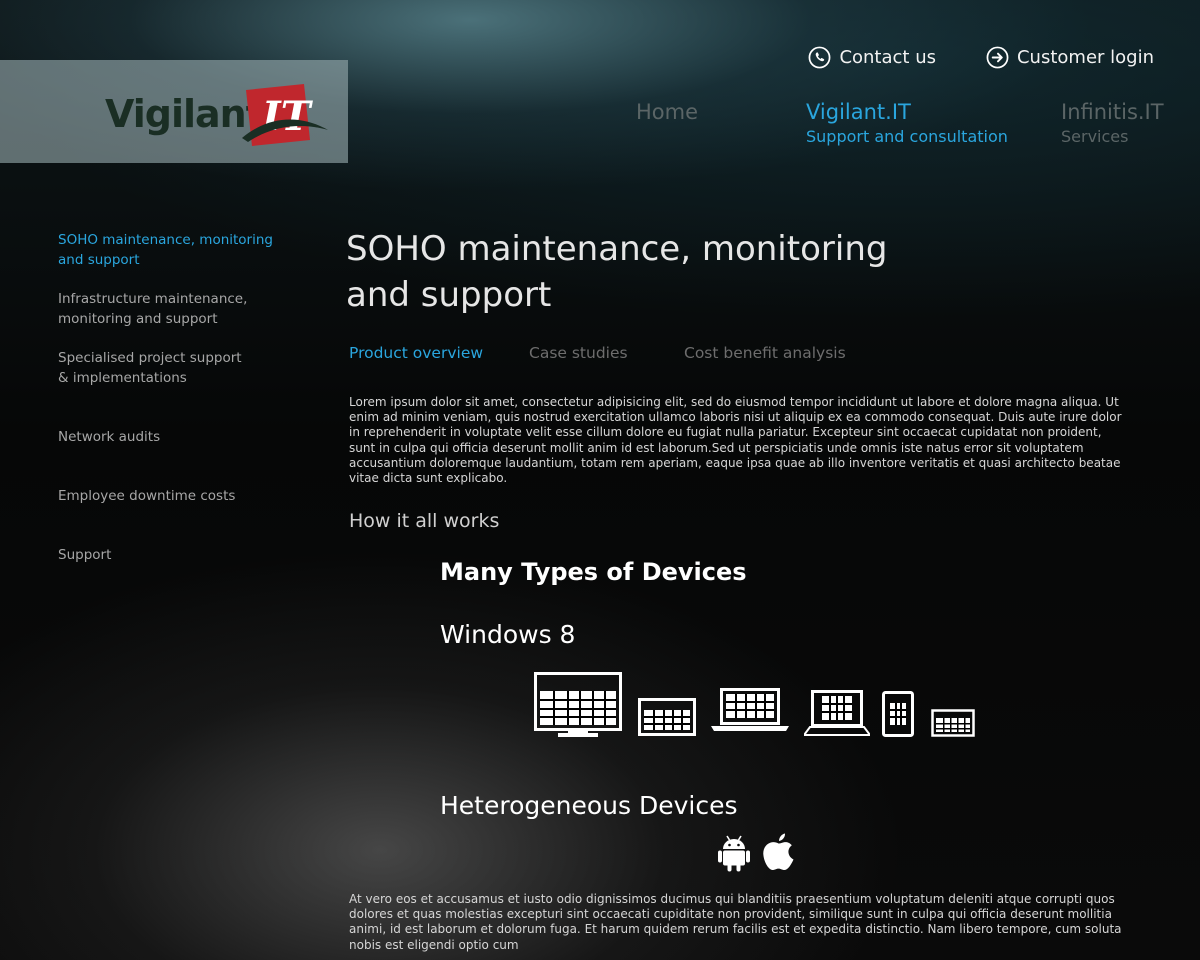  What do you see at coordinates (858, 112) in the screenshot?
I see `nav-vigilant-it-title: Vigilant.IT` at bounding box center [858, 112].